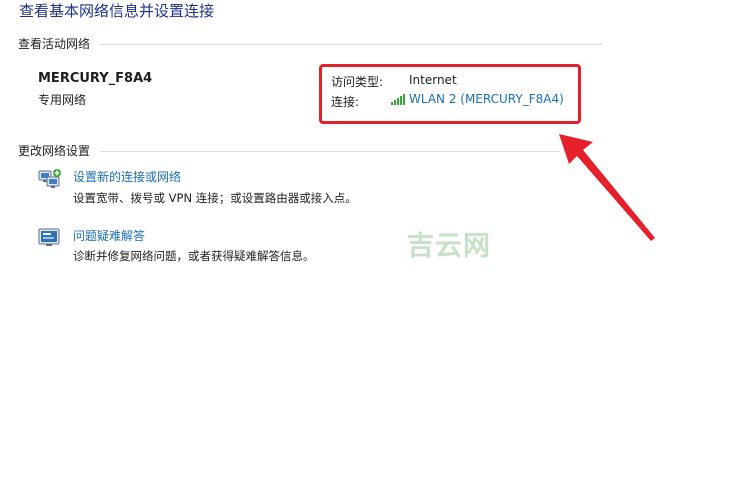 Image resolution: width=750 pixels, height=500 pixels. What do you see at coordinates (215, 198) in the screenshot?
I see `setup-new-connection-description: 设置宽带、拨号或 VPN 连接；或设置路由器或接入点。` at bounding box center [215, 198].